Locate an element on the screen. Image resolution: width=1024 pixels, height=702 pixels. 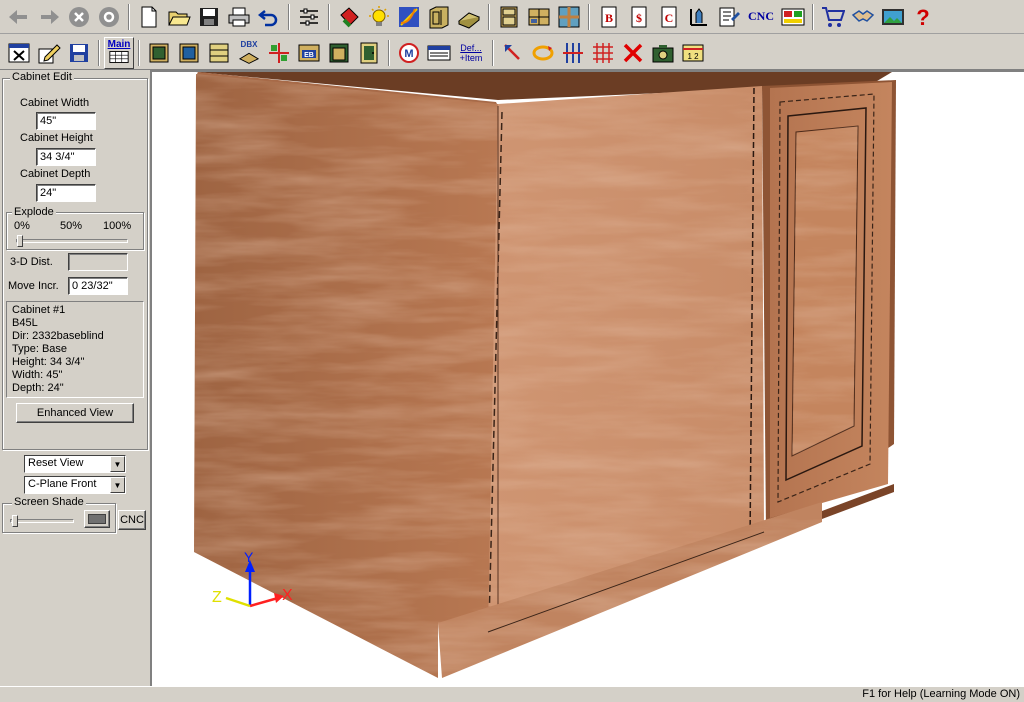
shade-color-button is located at coordinates (97, 519).